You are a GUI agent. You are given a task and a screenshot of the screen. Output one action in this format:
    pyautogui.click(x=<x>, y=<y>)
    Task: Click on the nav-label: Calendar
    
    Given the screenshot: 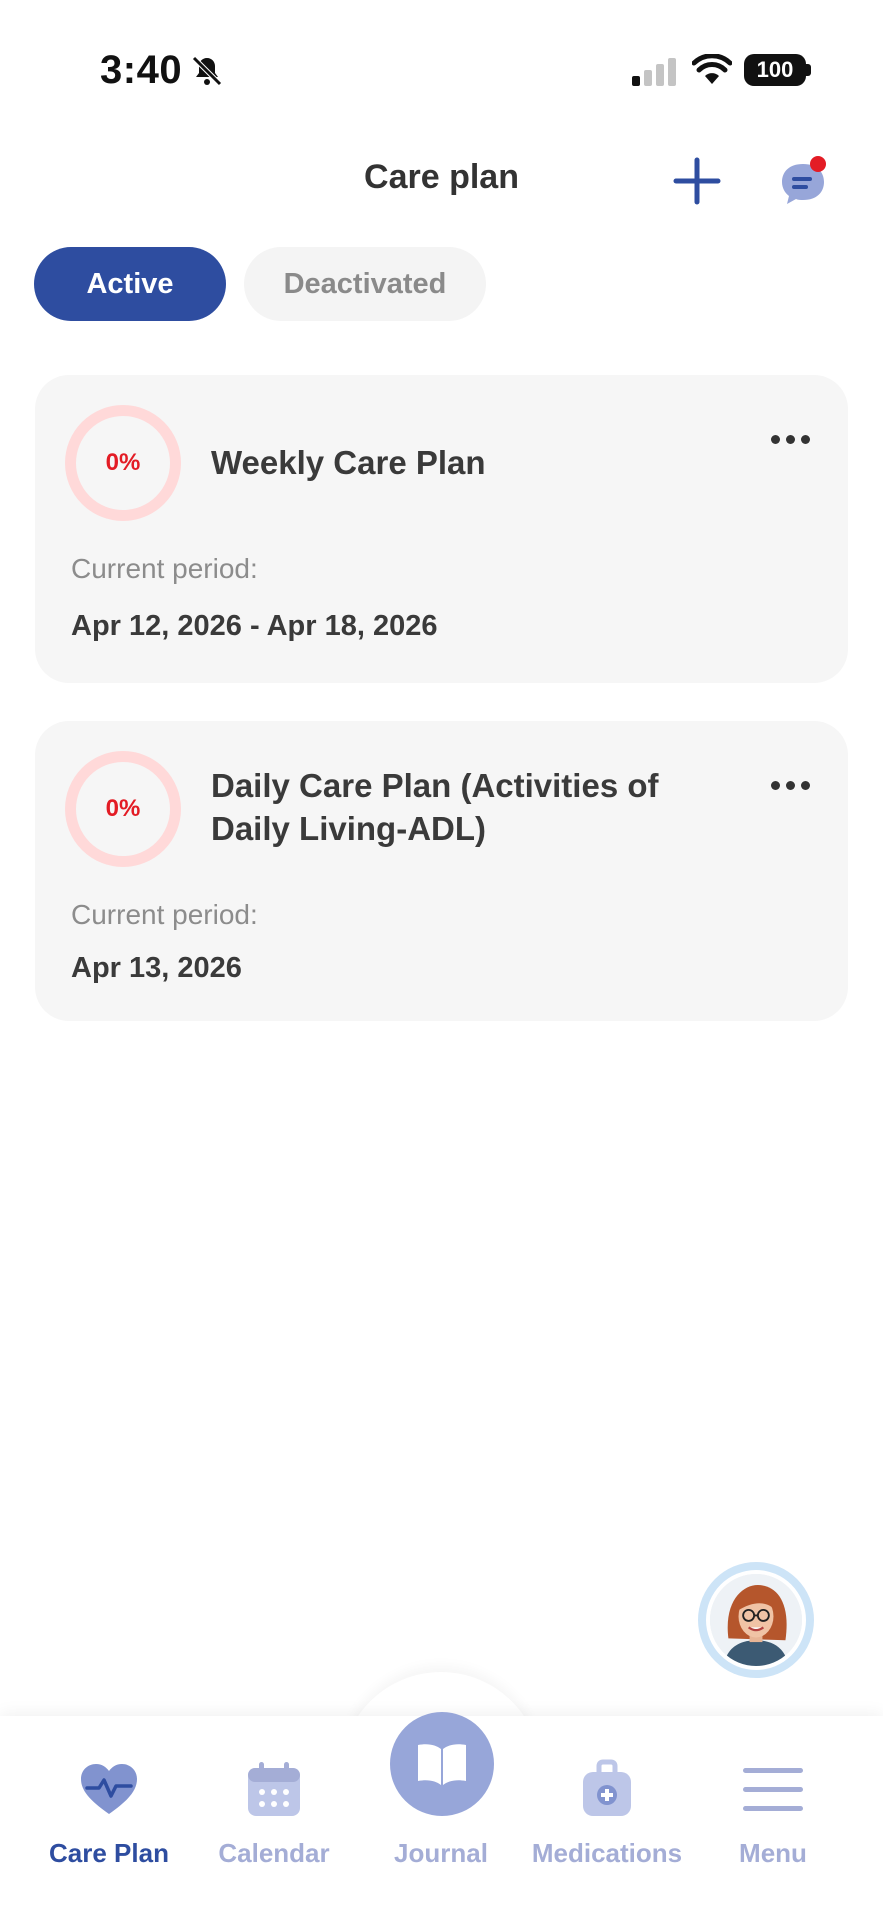 What is the action you would take?
    pyautogui.click(x=274, y=1853)
    